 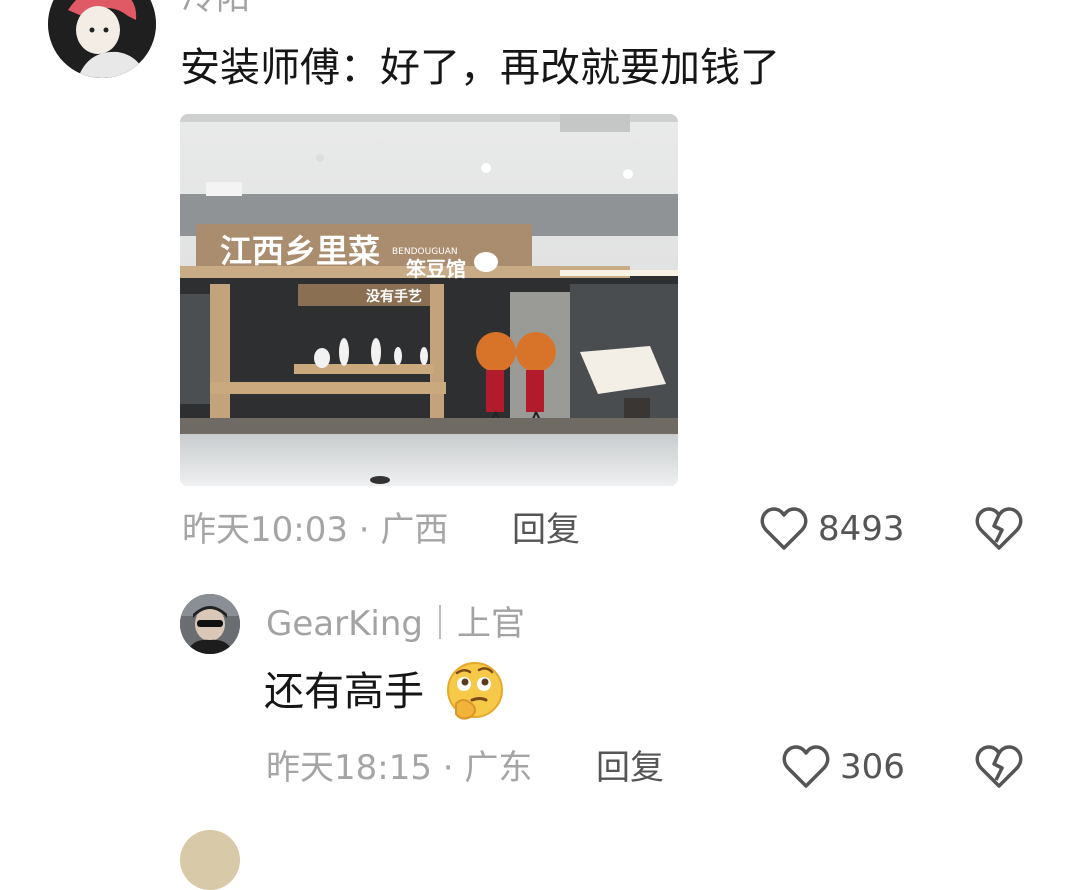 I want to click on sign-brand-en: BENDOUGUAN, so click(x=425, y=252).